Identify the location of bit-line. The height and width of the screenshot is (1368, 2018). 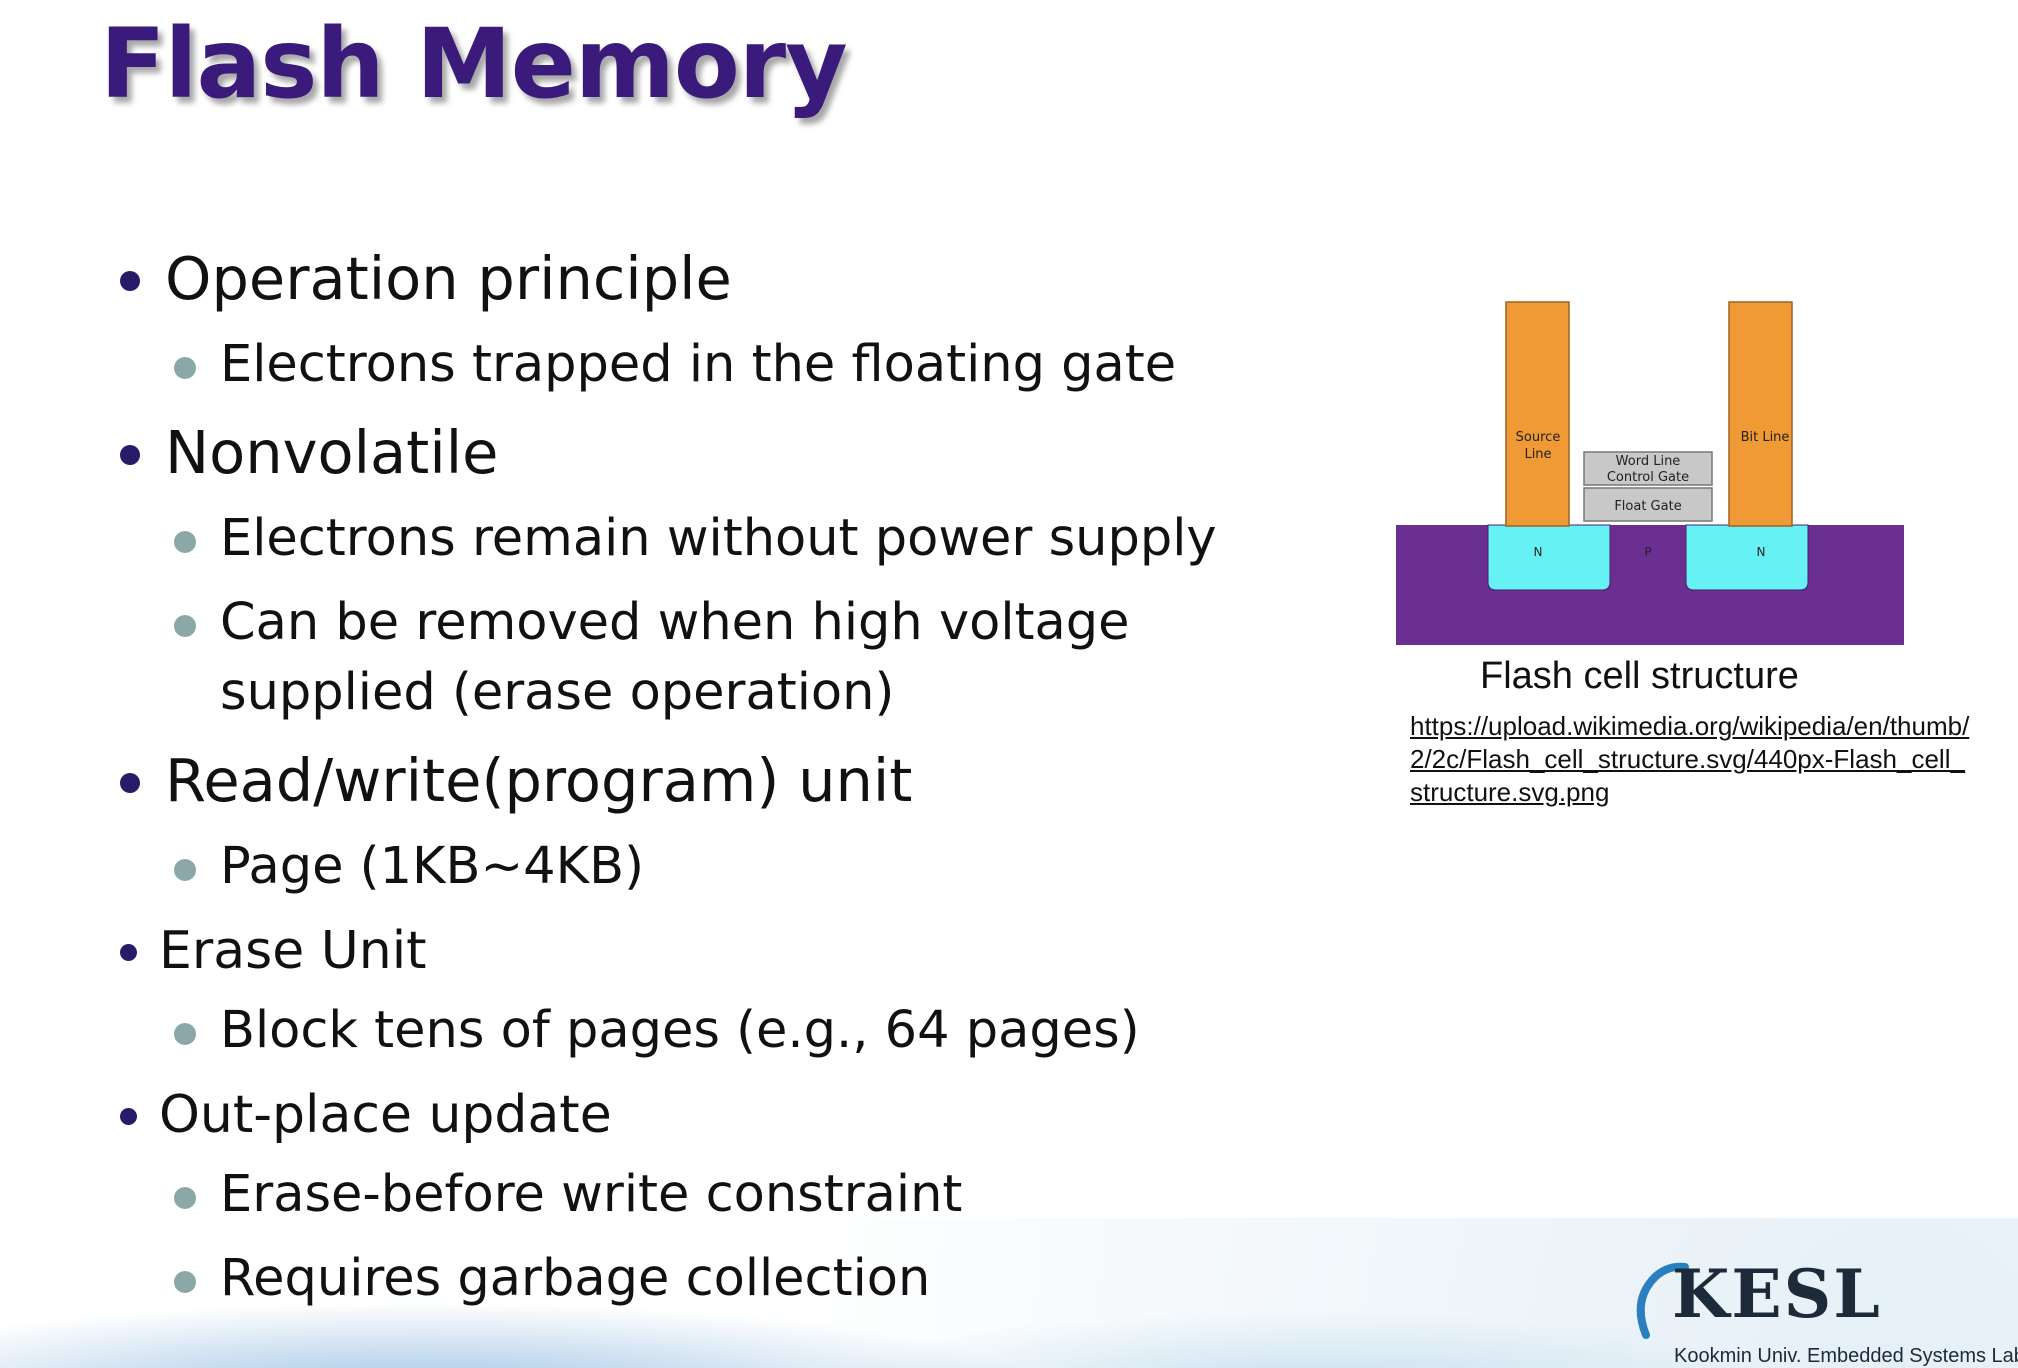
(1760, 414).